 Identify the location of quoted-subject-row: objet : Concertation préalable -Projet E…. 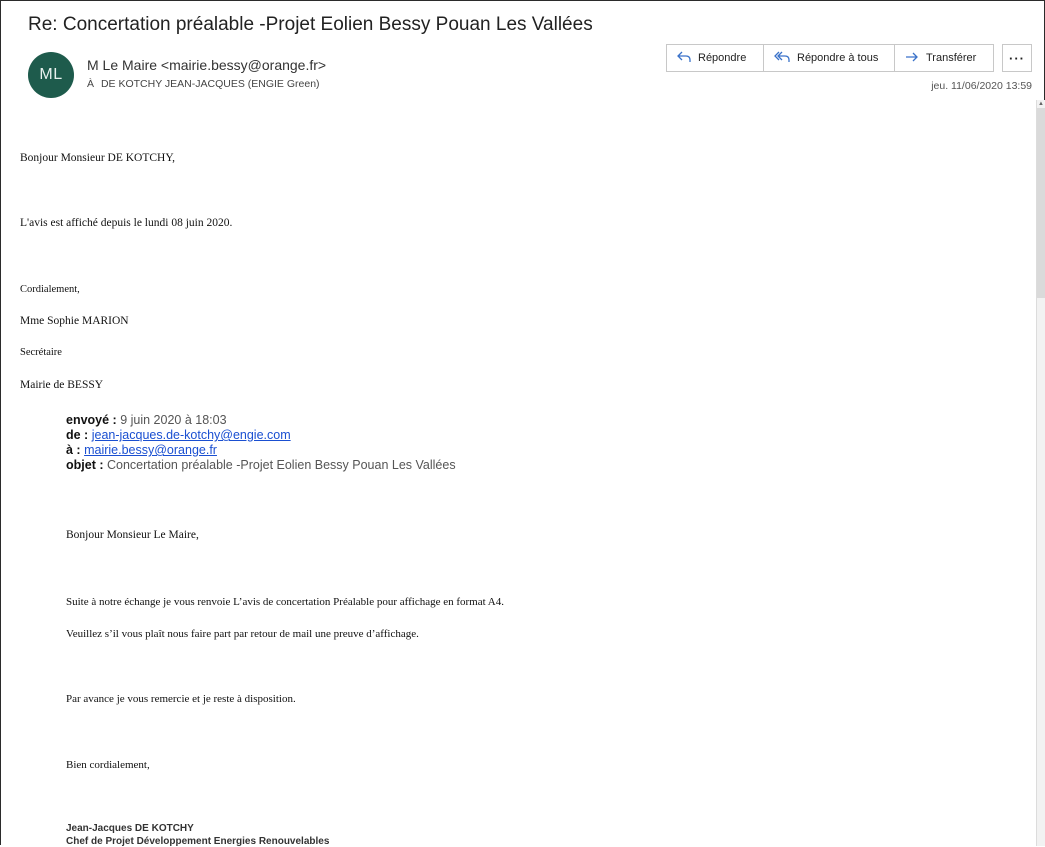
(261, 465).